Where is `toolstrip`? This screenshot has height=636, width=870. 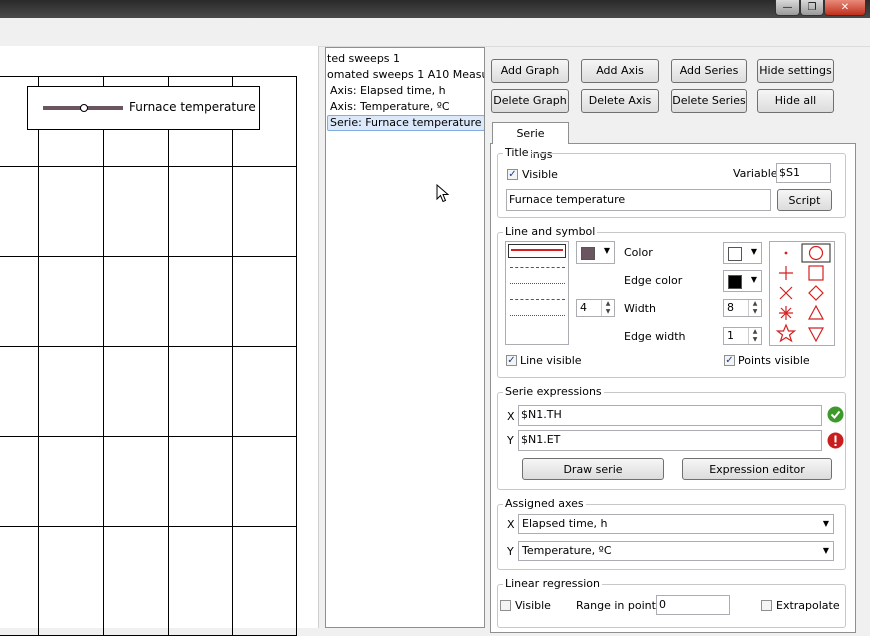 toolstrip is located at coordinates (435, 32).